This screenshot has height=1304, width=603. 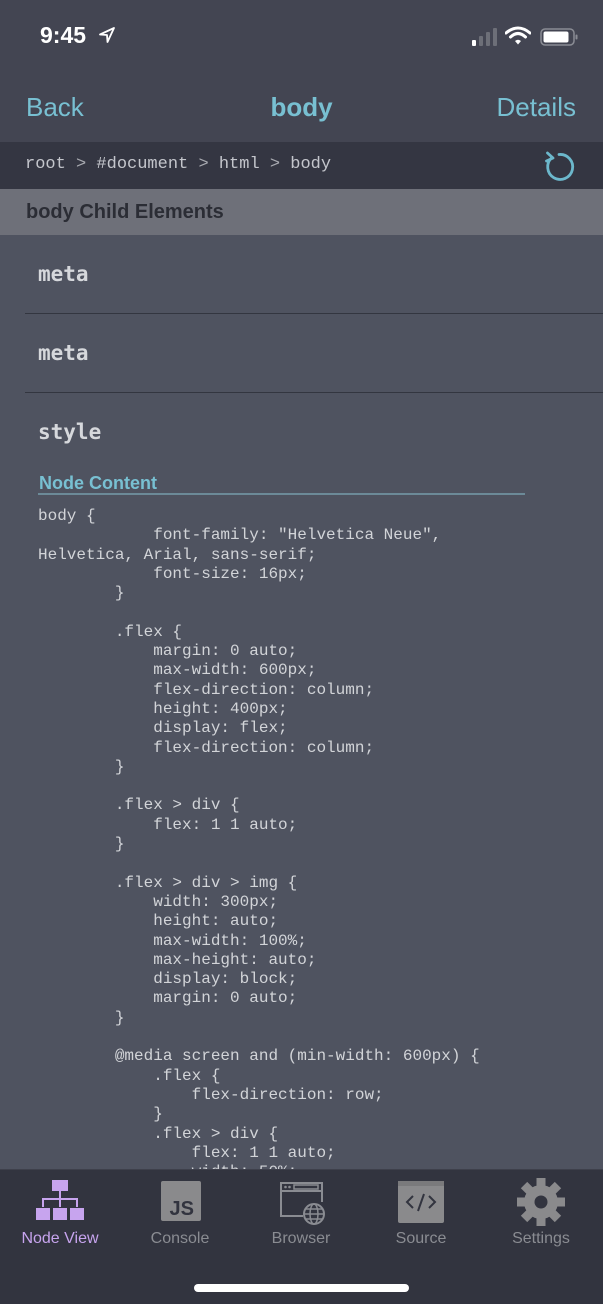 What do you see at coordinates (107, 35) in the screenshot?
I see `location-arrow-icon` at bounding box center [107, 35].